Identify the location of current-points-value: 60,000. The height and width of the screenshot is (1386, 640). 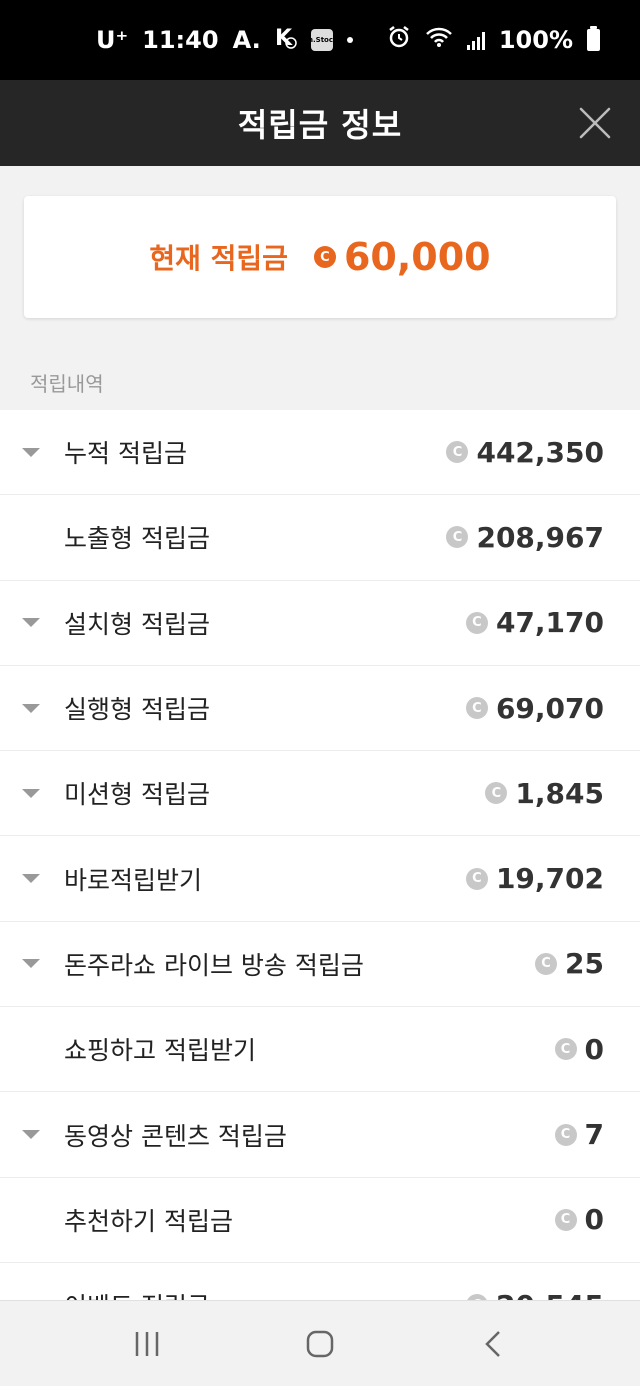
(417, 257).